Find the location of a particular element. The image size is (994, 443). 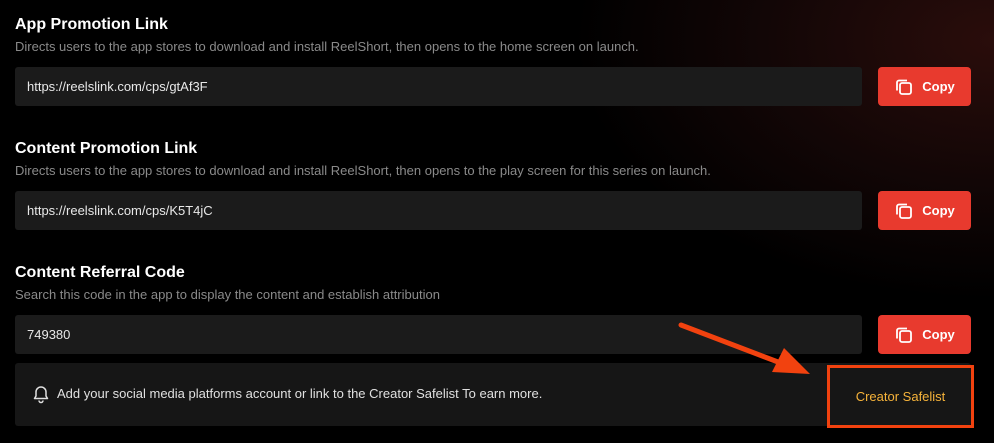

content-promotion-link-field: https://reelslink.com/cps/K5T4jC is located at coordinates (438, 210).